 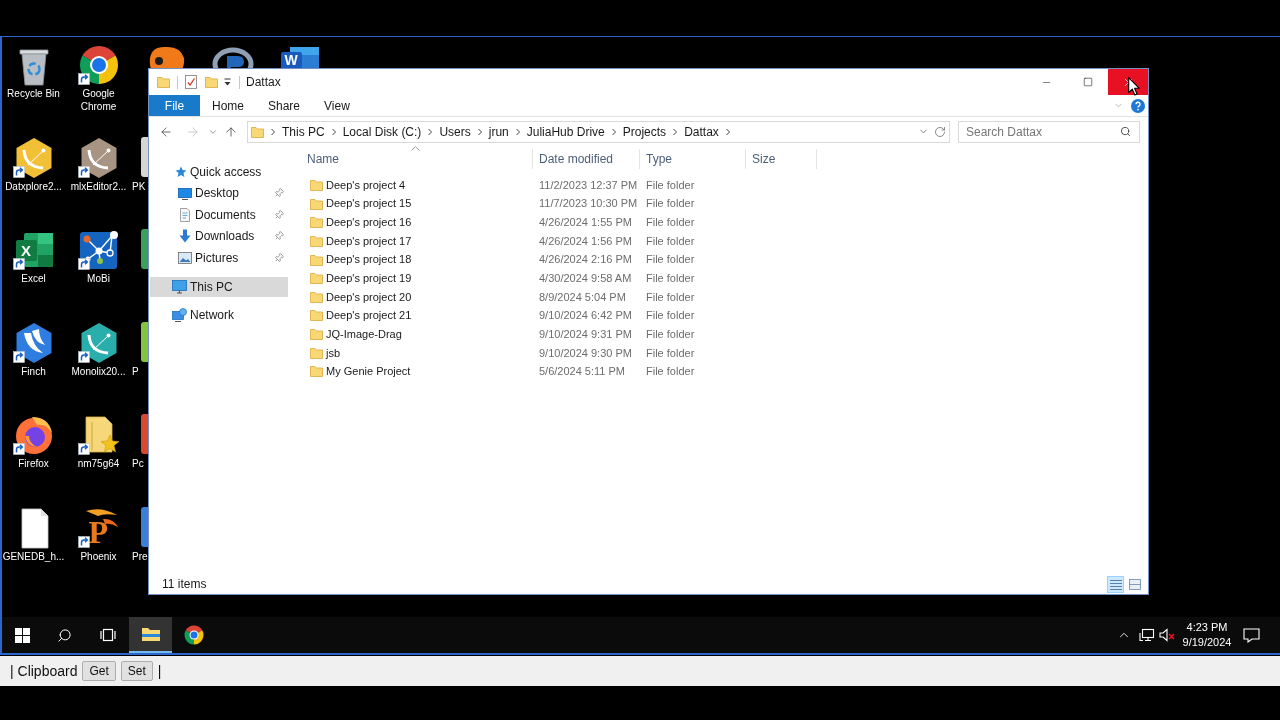 I want to click on ribbon-tab: Share, so click(x=284, y=105).